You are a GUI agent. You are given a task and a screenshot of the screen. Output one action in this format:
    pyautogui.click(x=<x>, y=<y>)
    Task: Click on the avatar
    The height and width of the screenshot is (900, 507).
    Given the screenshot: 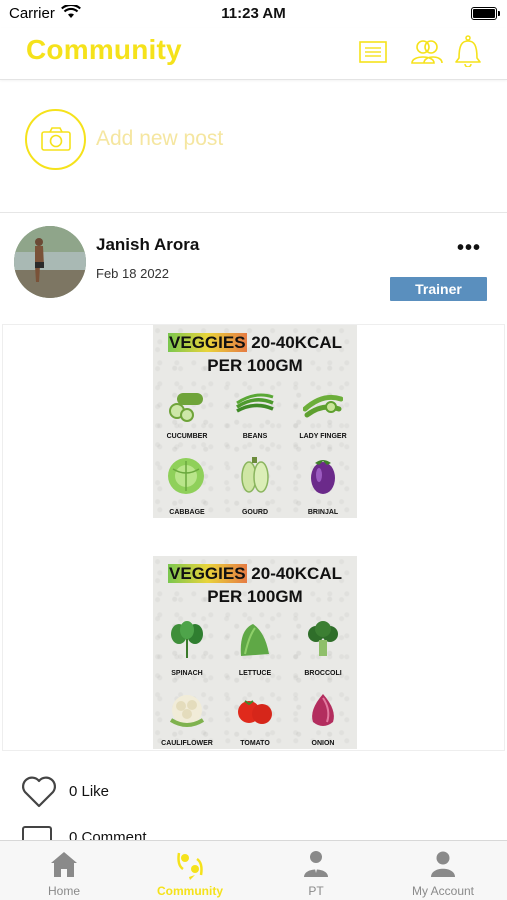 What is the action you would take?
    pyautogui.click(x=50, y=262)
    